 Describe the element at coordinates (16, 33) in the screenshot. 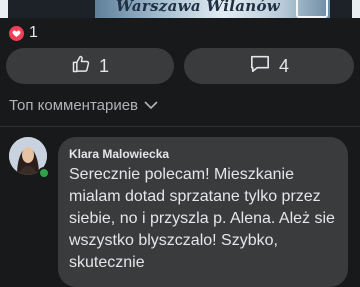

I see `heart-icon` at that location.